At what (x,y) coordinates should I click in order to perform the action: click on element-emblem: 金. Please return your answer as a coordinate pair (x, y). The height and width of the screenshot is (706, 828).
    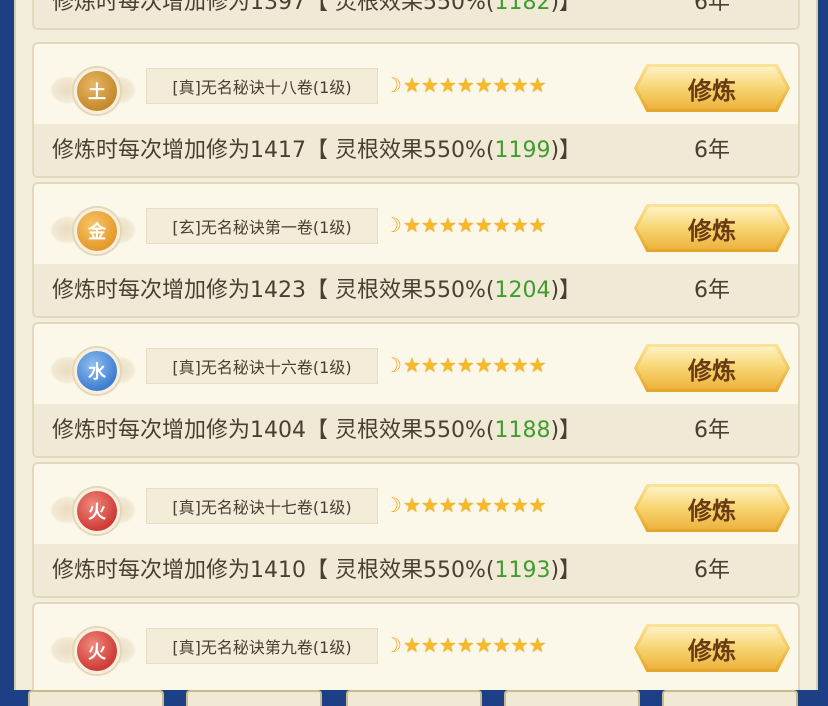
    Looking at the image, I should click on (93, 230).